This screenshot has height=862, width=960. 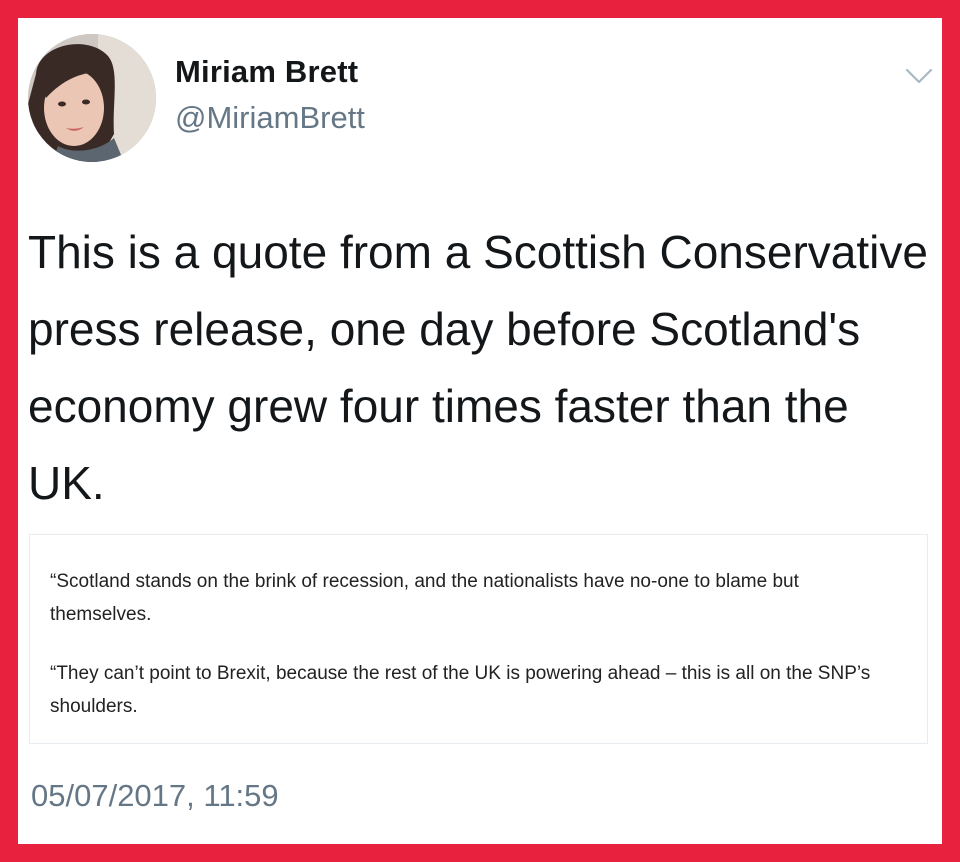 I want to click on avatar, so click(x=92, y=98).